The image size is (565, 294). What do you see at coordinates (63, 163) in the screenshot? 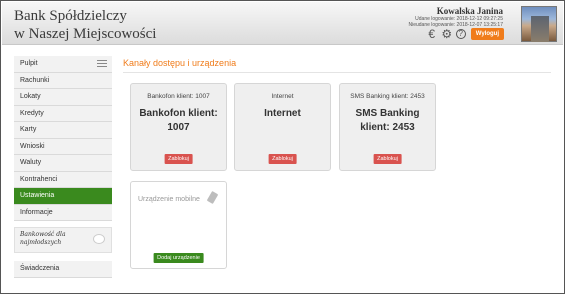
I see `sidebar-item-waluty: Waluty` at bounding box center [63, 163].